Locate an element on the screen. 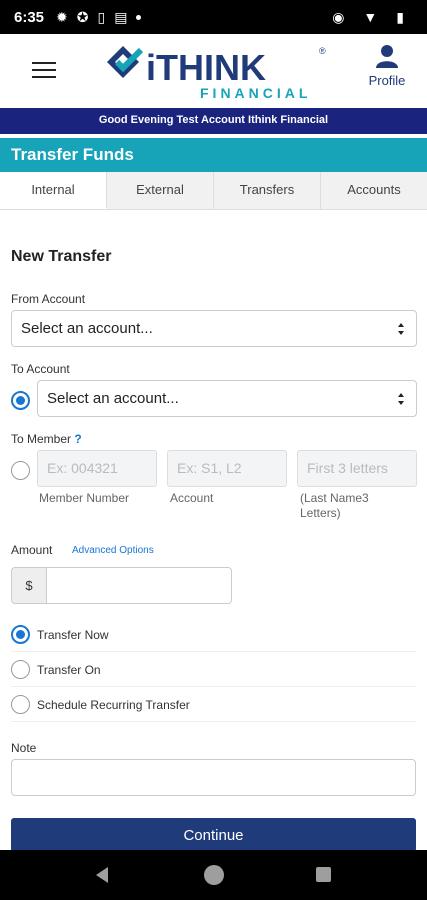  back-icon is located at coordinates (102, 875).